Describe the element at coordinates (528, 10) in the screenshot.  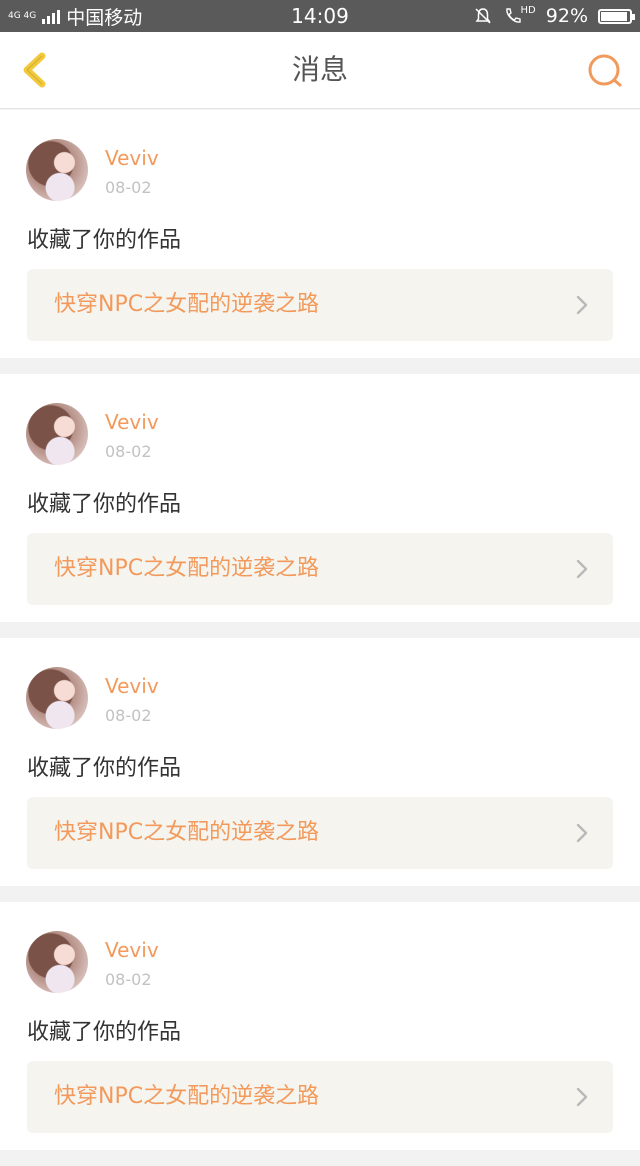
I see `hd-label: HD` at that location.